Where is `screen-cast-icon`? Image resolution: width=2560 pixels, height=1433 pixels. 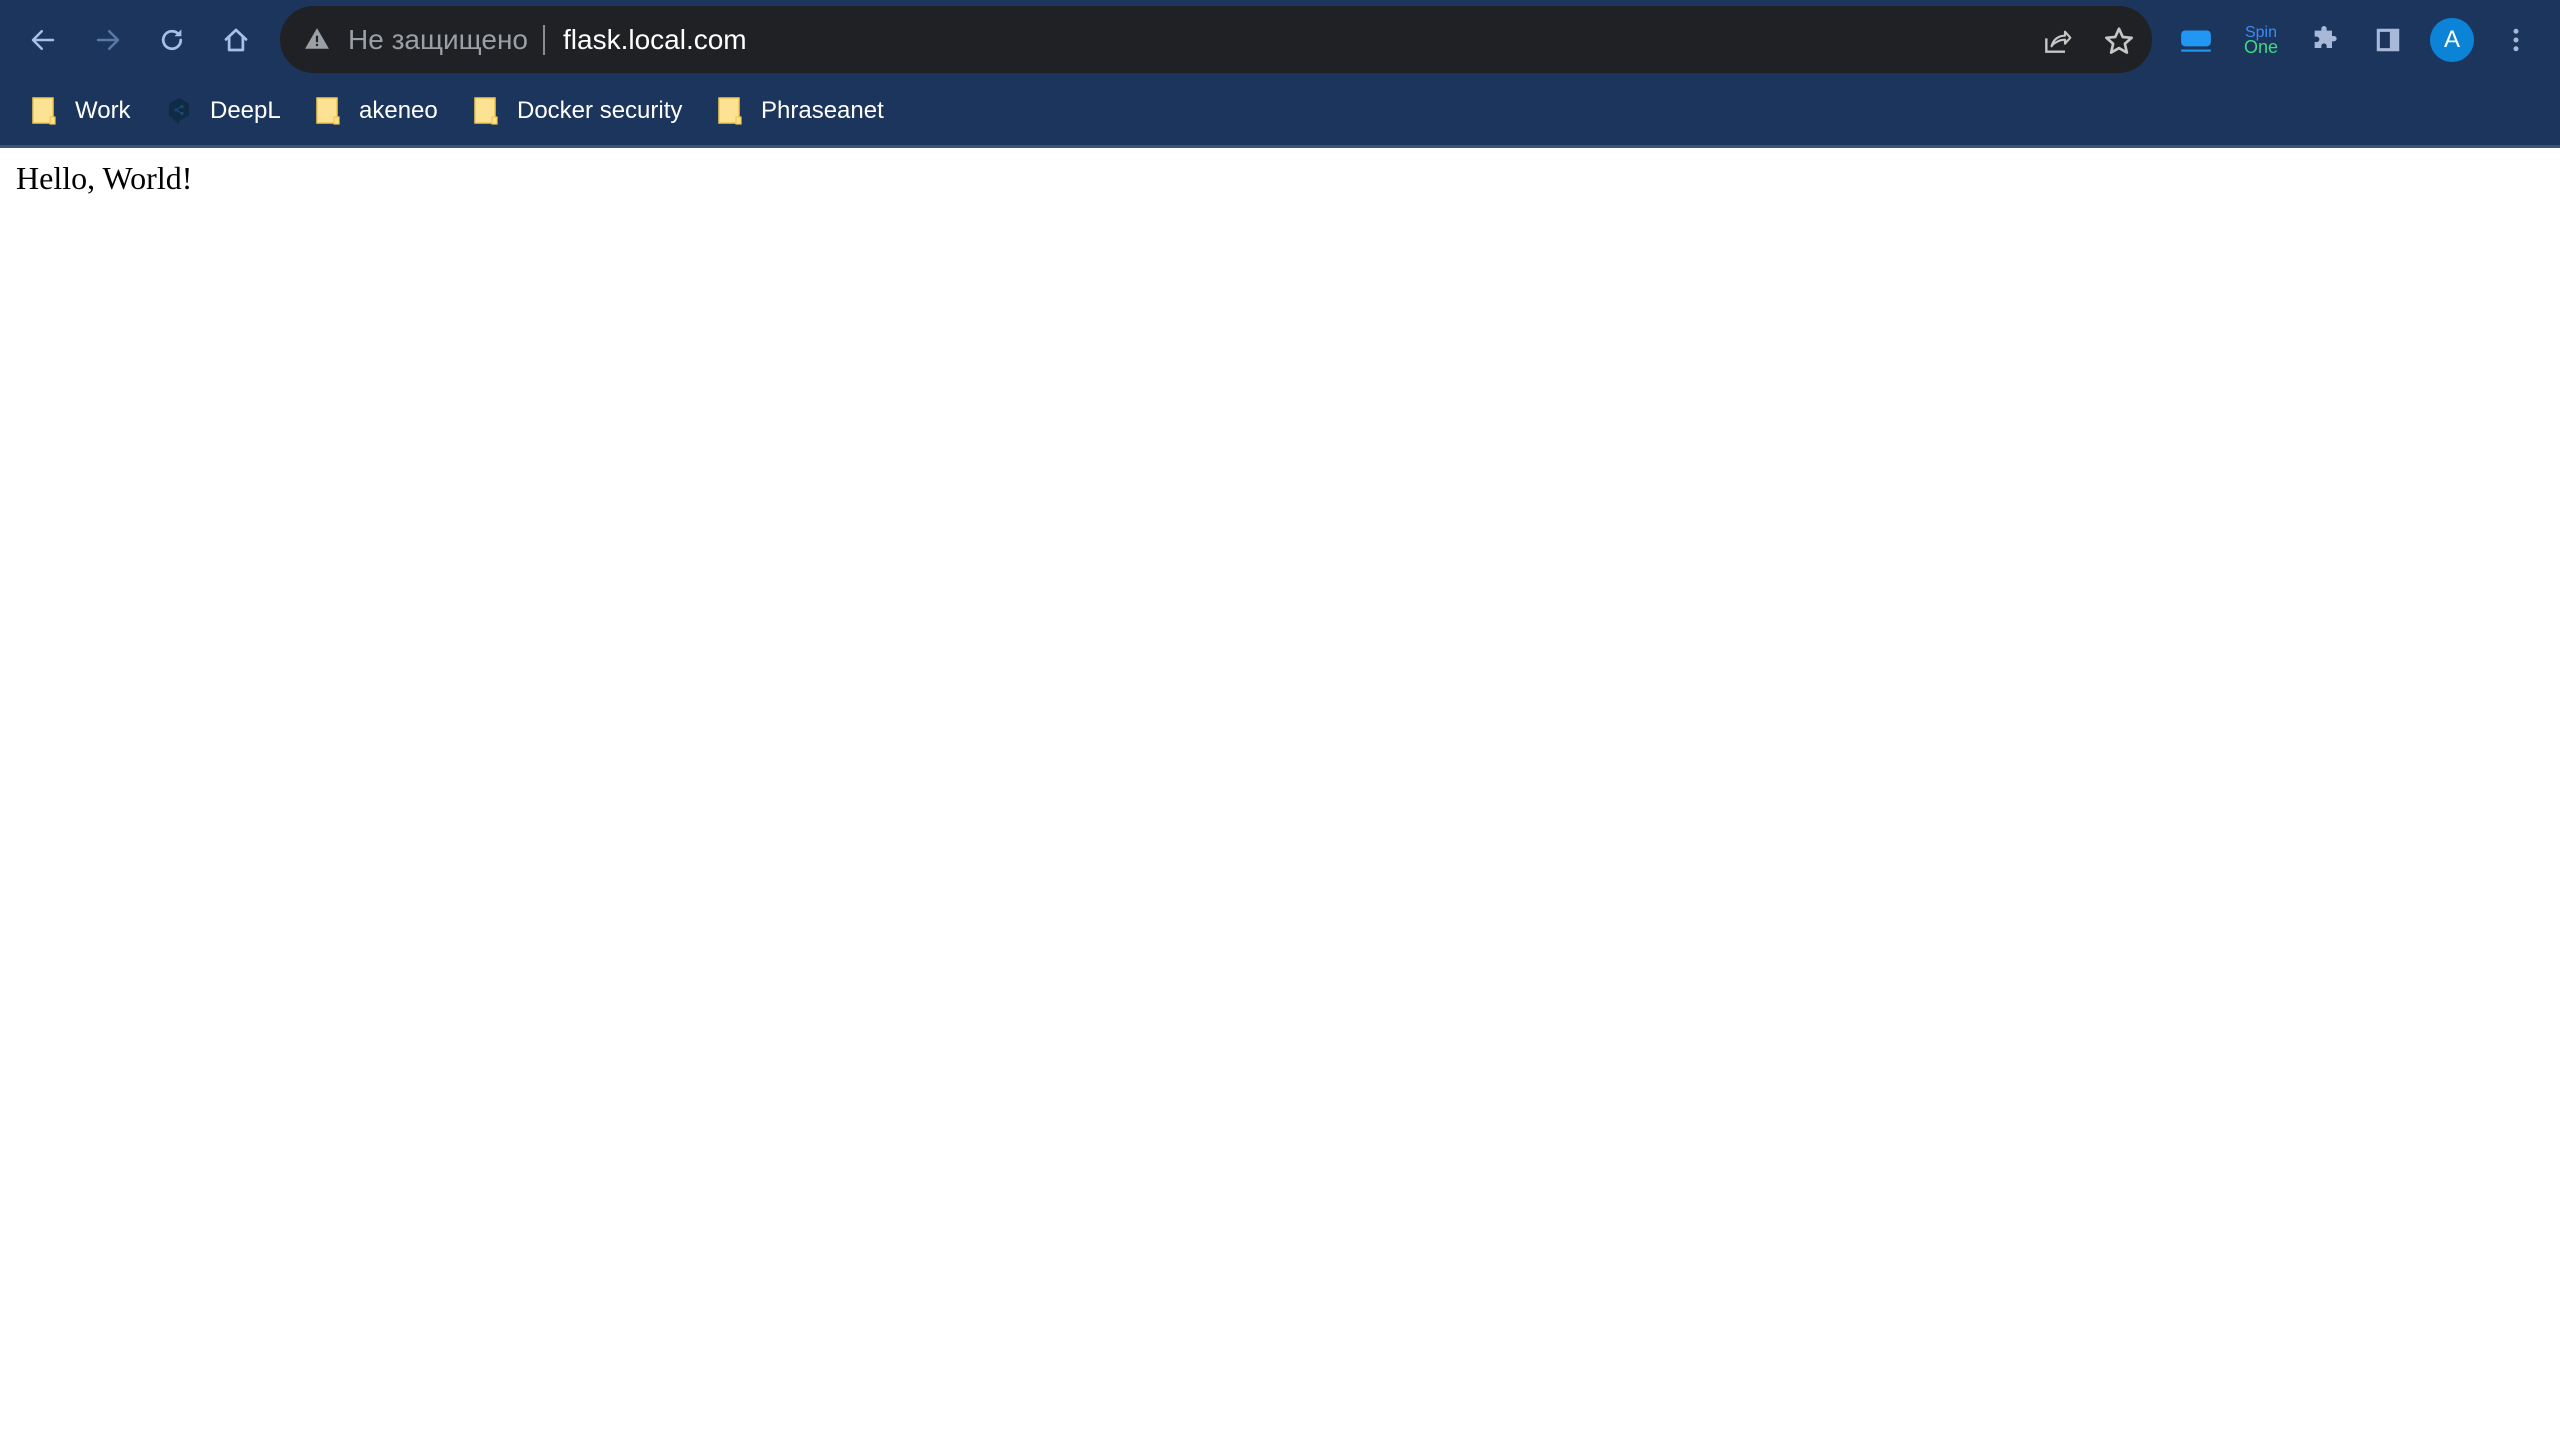 screen-cast-icon is located at coordinates (2196, 41).